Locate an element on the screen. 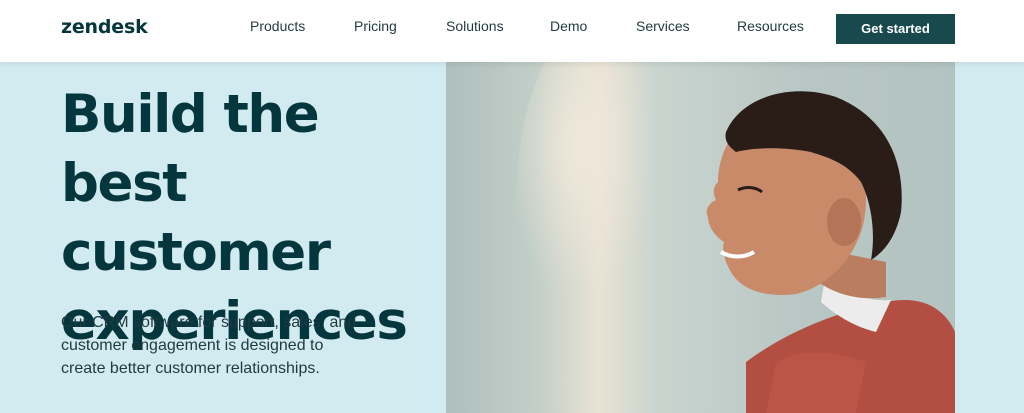  hero-right-margin is located at coordinates (989, 237).